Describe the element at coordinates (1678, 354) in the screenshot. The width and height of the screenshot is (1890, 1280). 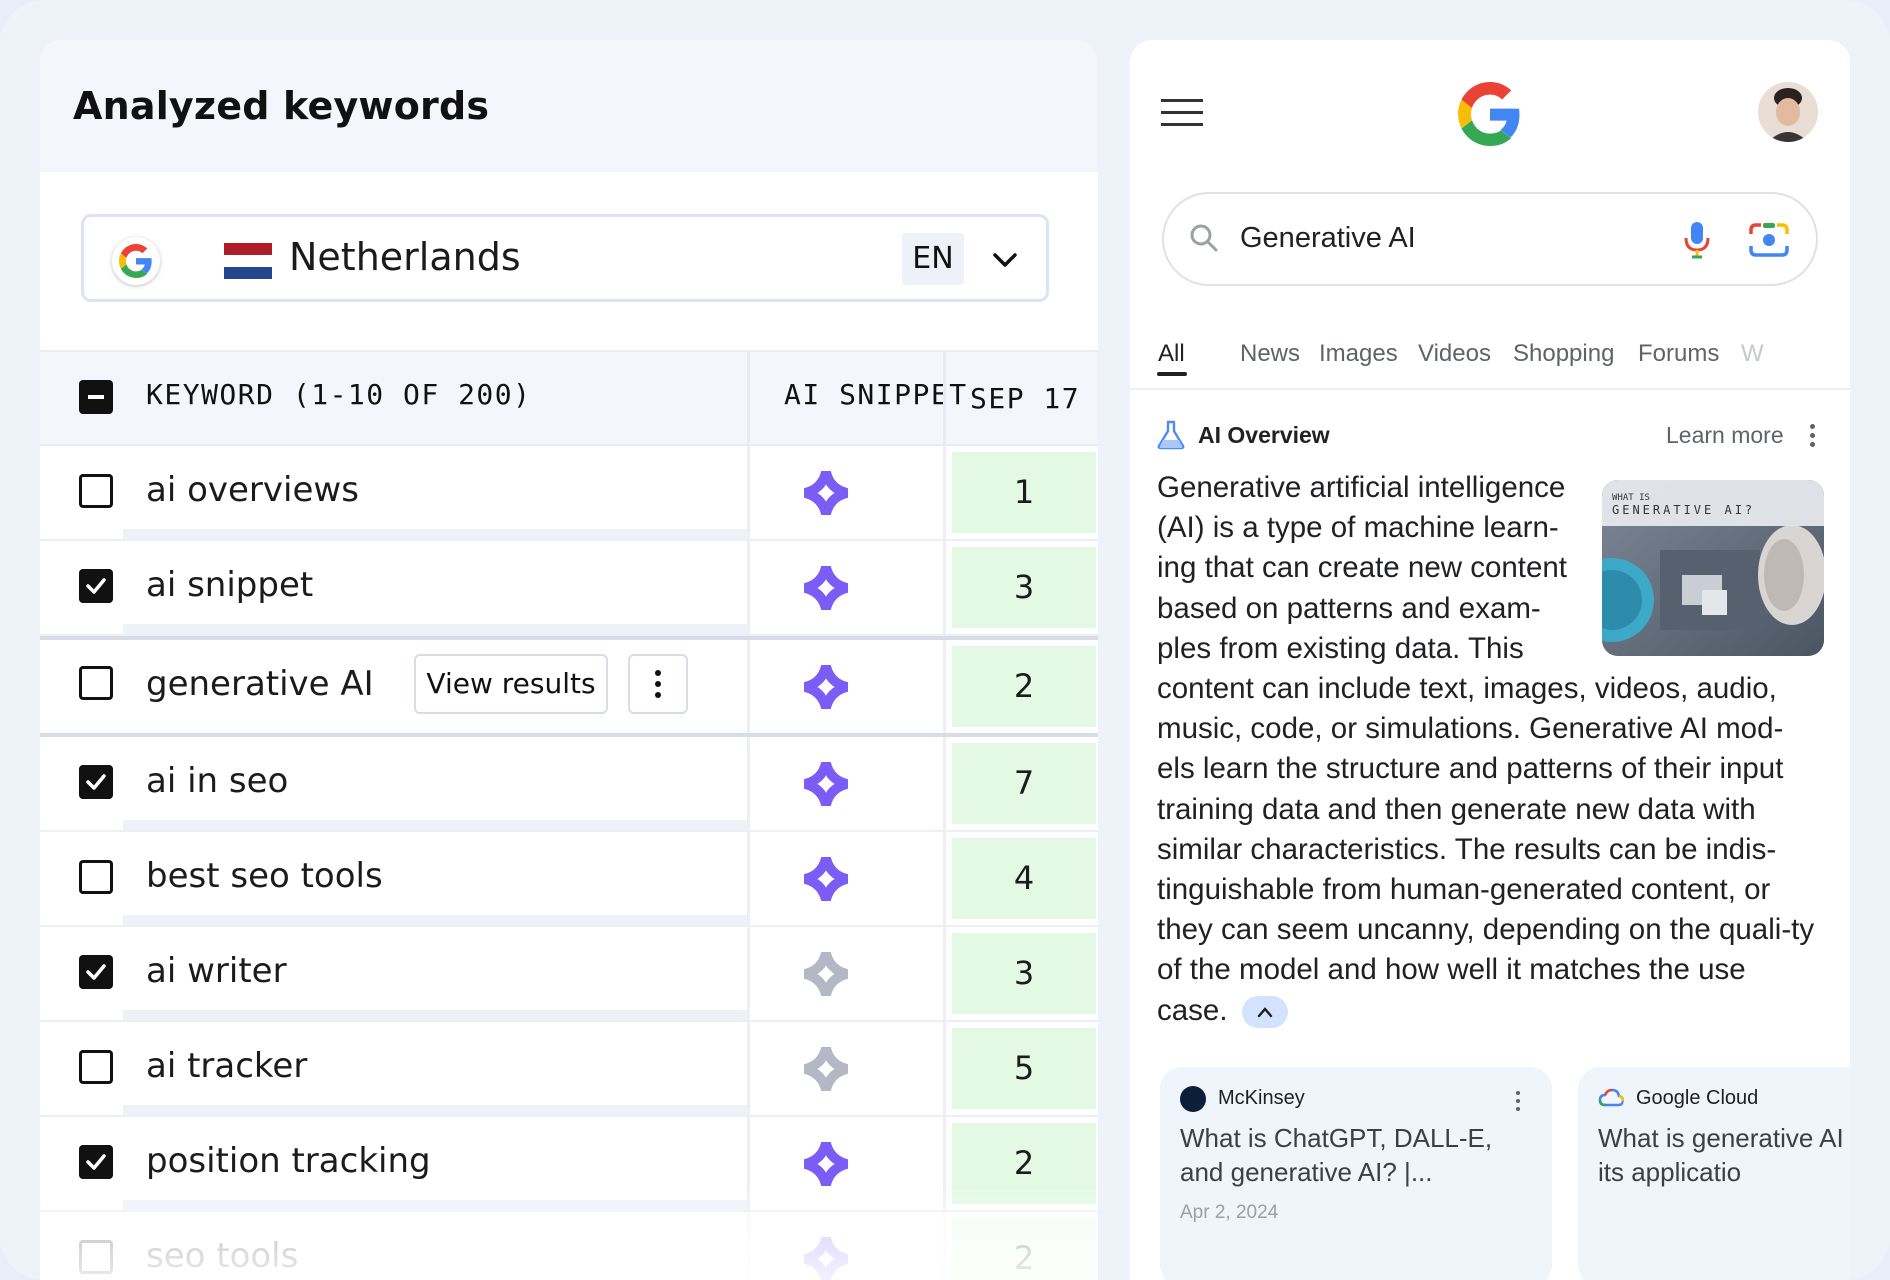
I see `tab-forums: Forums` at that location.